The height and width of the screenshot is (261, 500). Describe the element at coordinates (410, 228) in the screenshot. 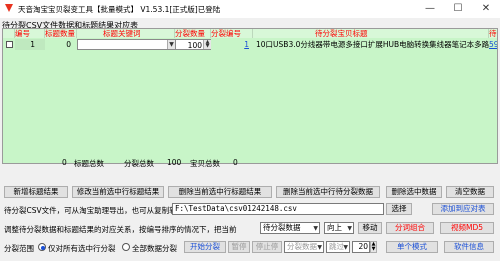

I see `word-combine-button: 分词组合` at that location.